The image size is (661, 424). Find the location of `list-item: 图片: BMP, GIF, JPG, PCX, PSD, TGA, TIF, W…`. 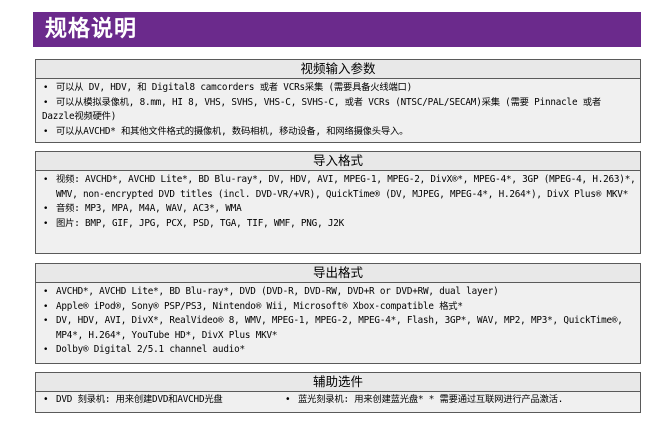

list-item: 图片: BMP, GIF, JPG, PCX, PSD, TGA, TIF, W… is located at coordinates (339, 224).